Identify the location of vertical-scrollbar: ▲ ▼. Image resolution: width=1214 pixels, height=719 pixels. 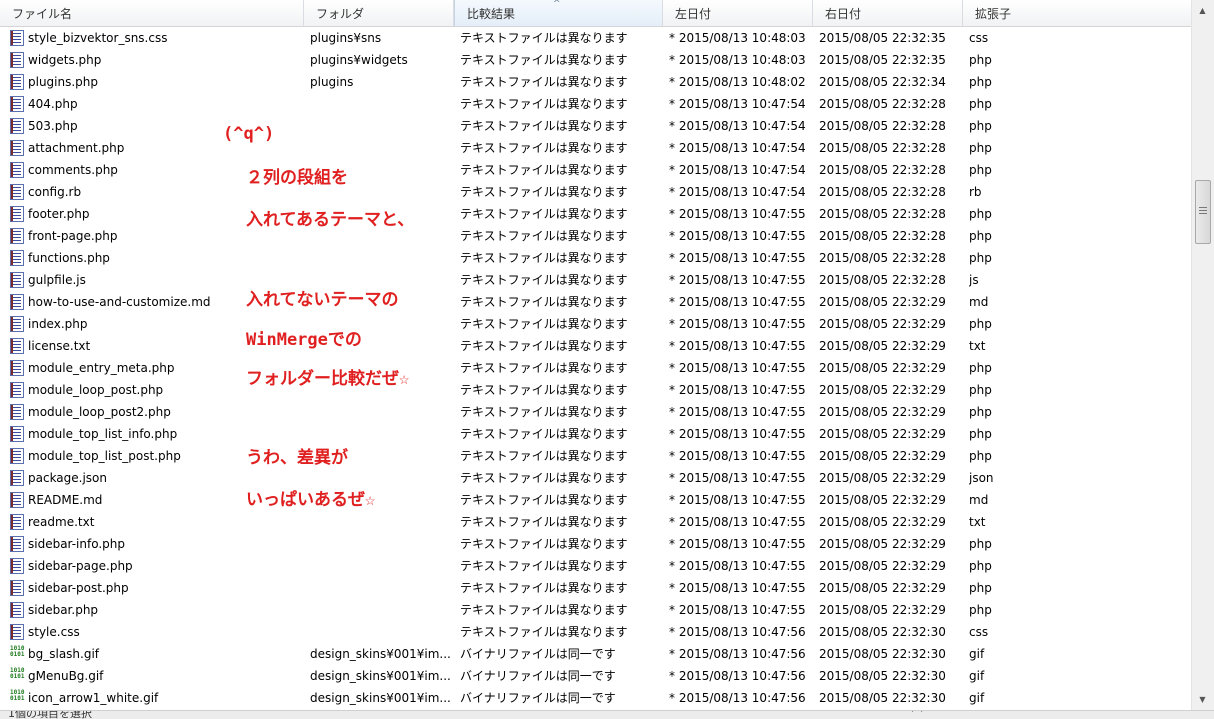
(1202, 355).